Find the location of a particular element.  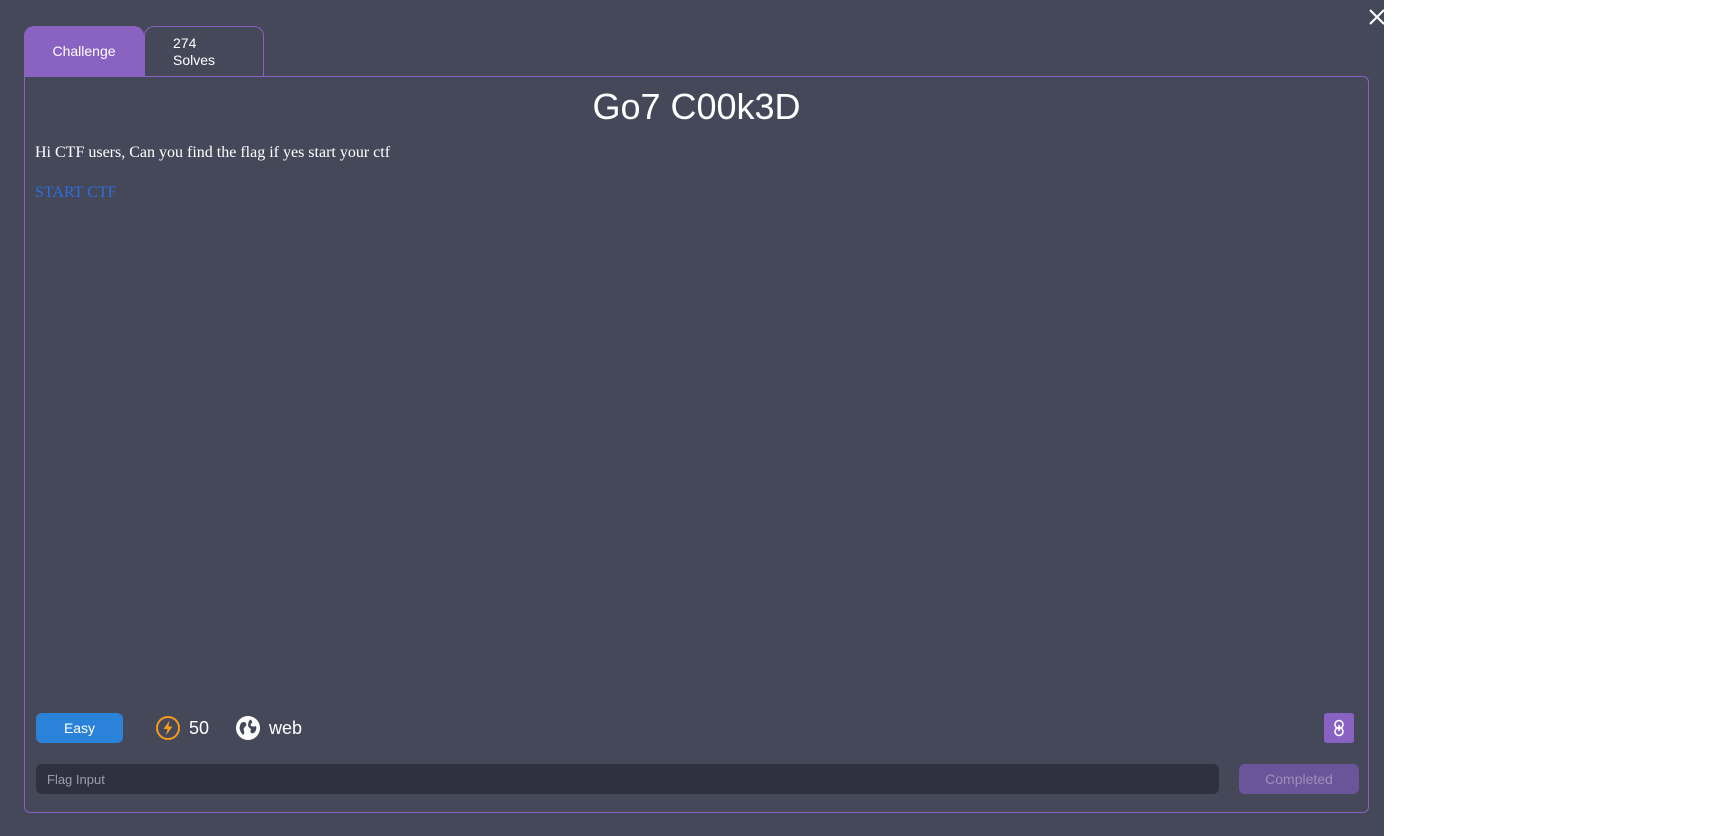

flag-input is located at coordinates (627, 779).